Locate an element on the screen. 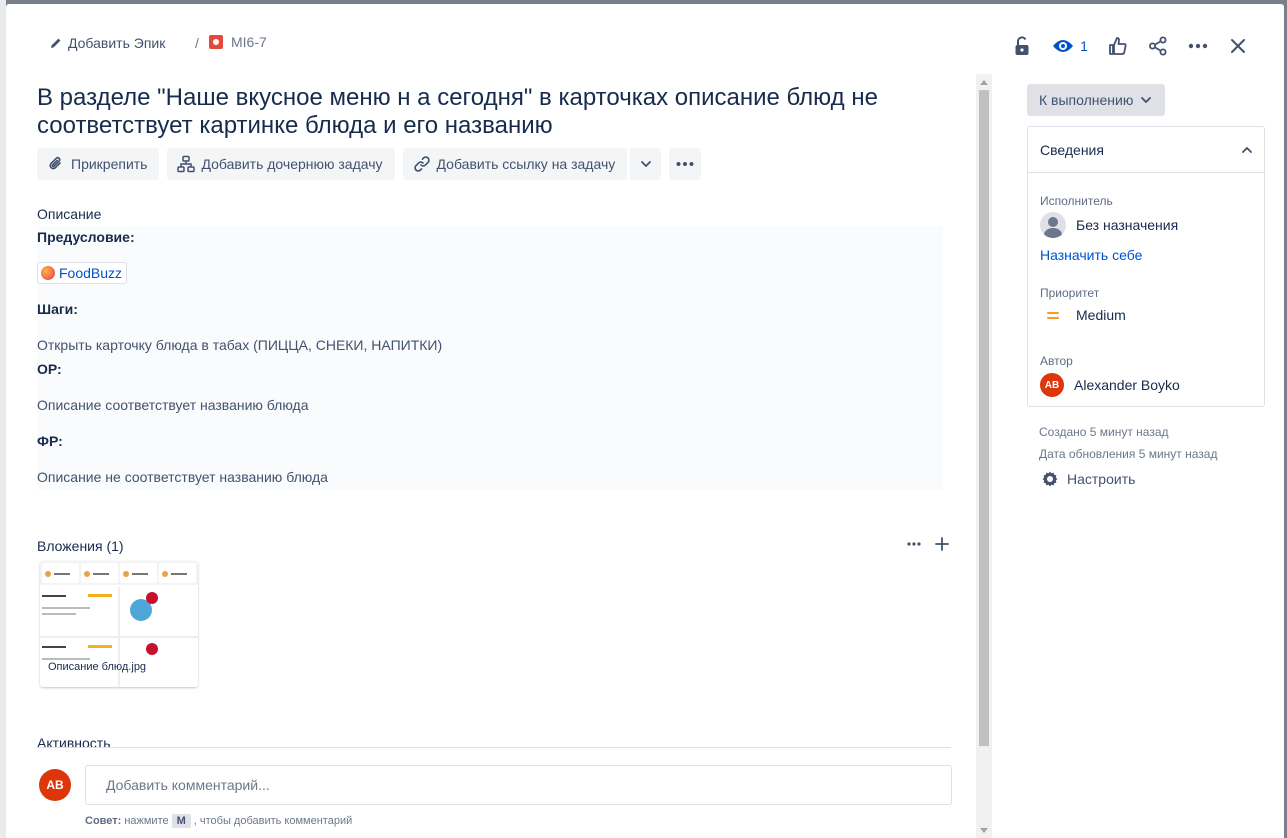  status-dropdown: К выполнению is located at coordinates (1096, 100).